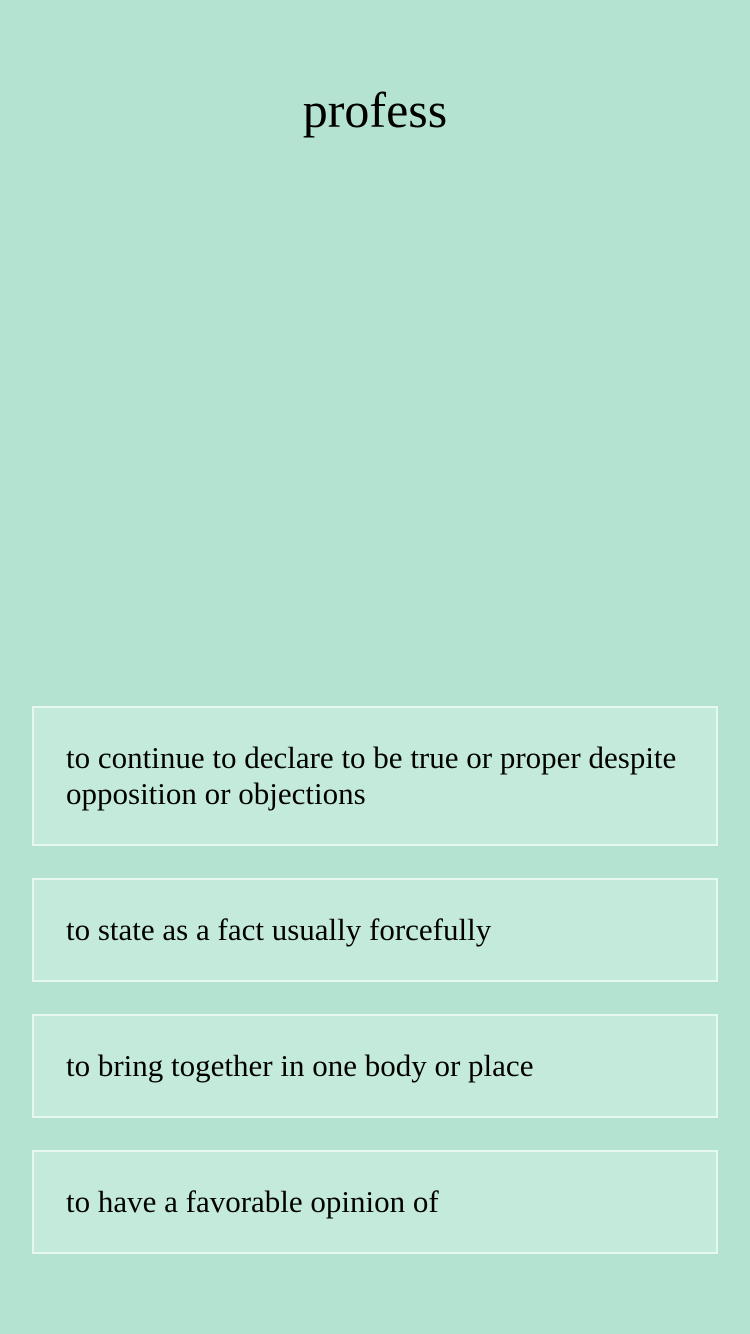 The image size is (750, 1334). I want to click on answer-option-2: to state as a fact usually forcefully, so click(375, 930).